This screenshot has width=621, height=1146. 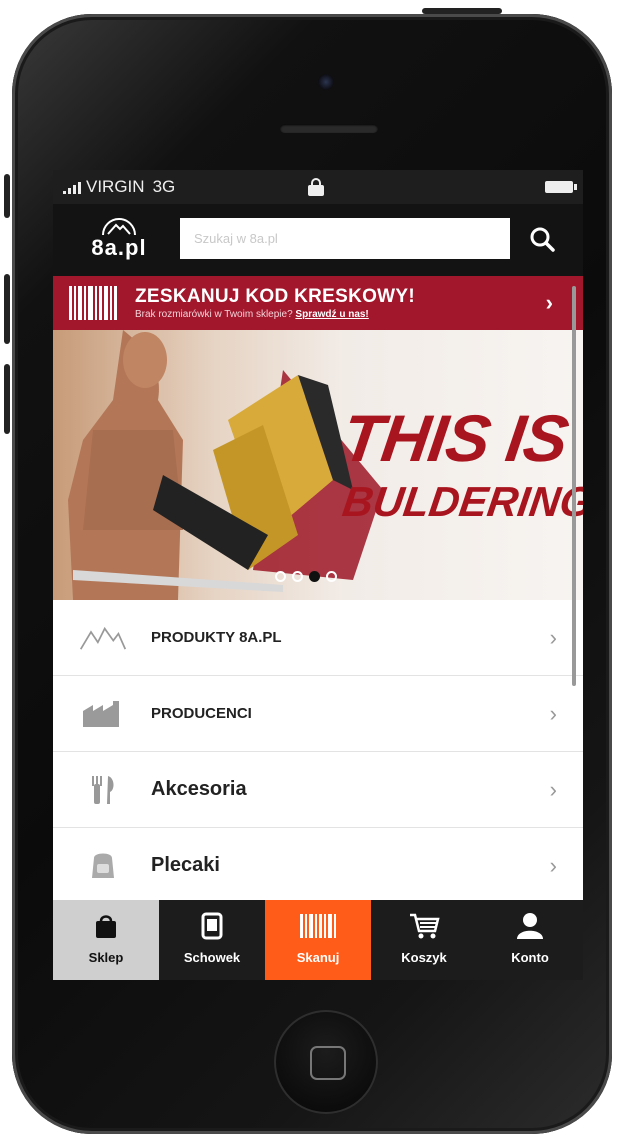 I want to click on tab-label: Schowek, so click(x=212, y=957).